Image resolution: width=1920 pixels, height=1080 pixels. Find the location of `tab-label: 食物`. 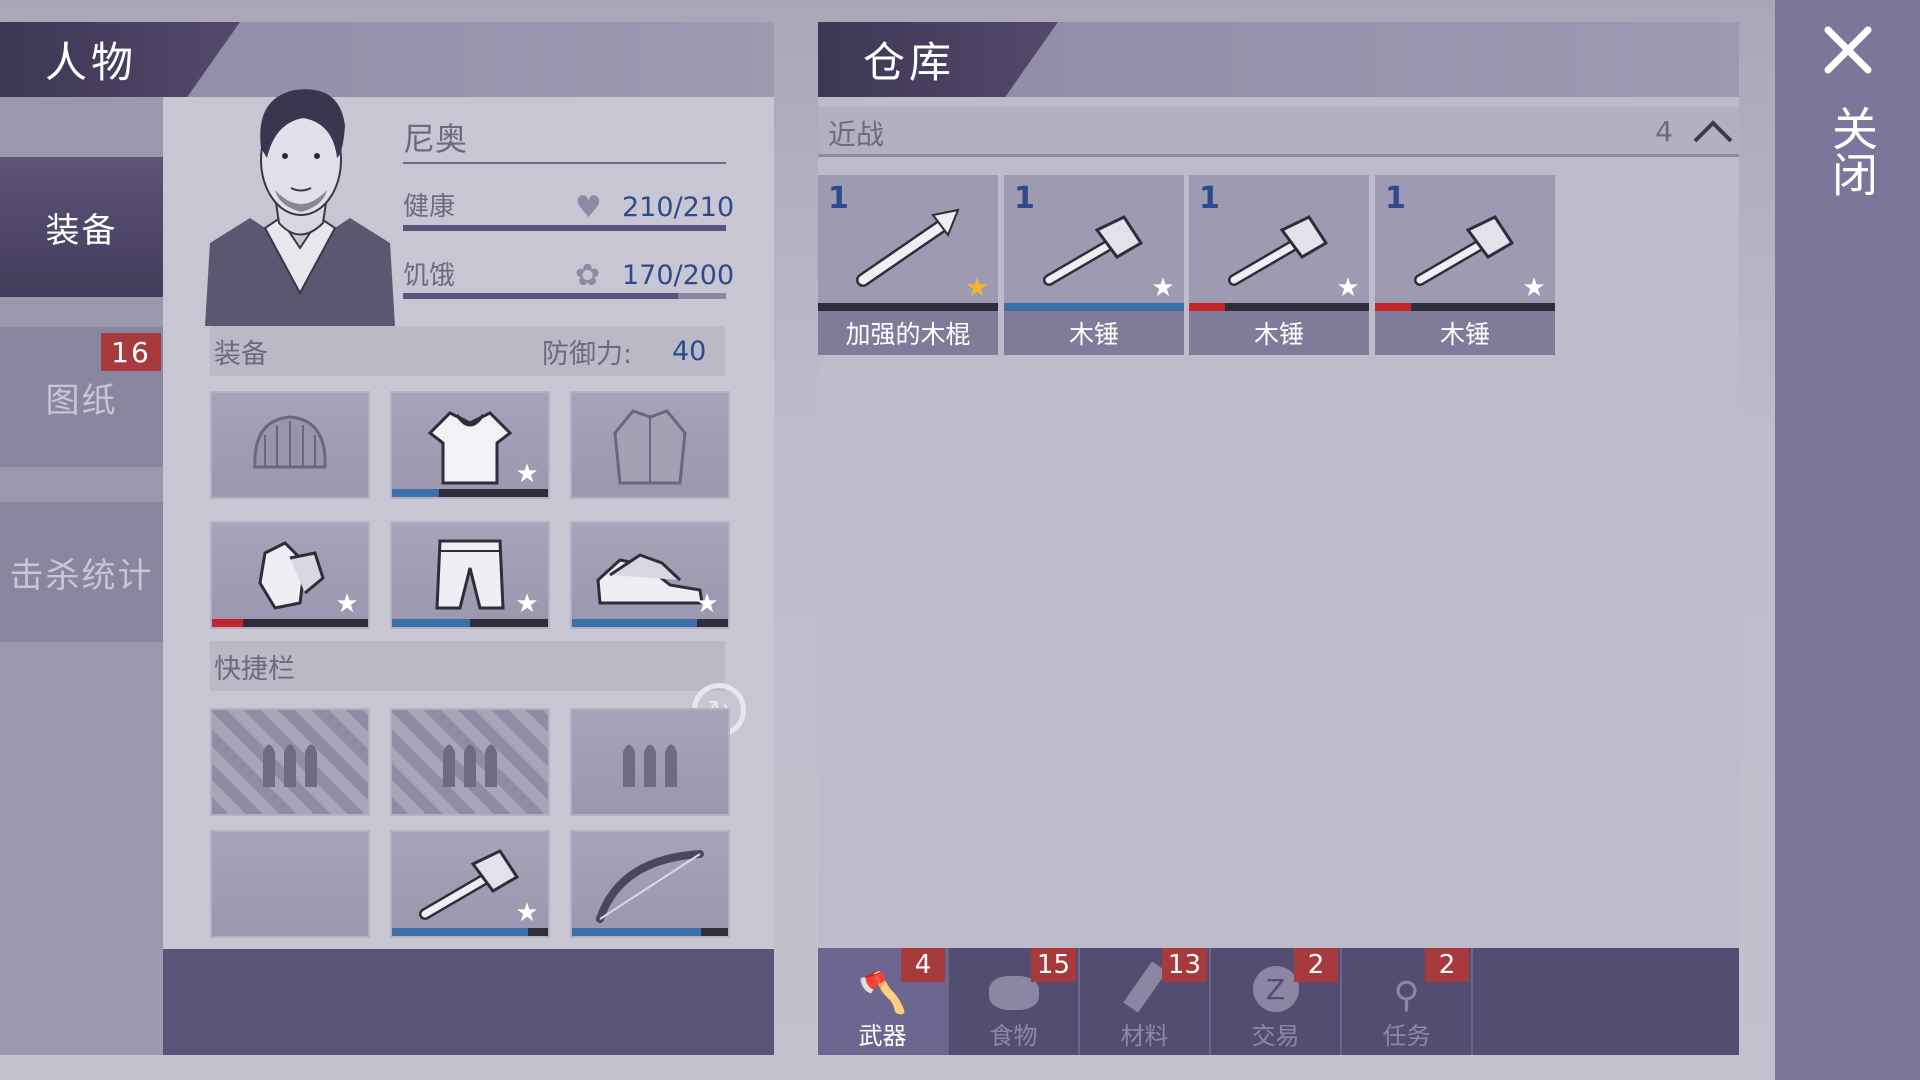

tab-label: 食物 is located at coordinates (1013, 1036).